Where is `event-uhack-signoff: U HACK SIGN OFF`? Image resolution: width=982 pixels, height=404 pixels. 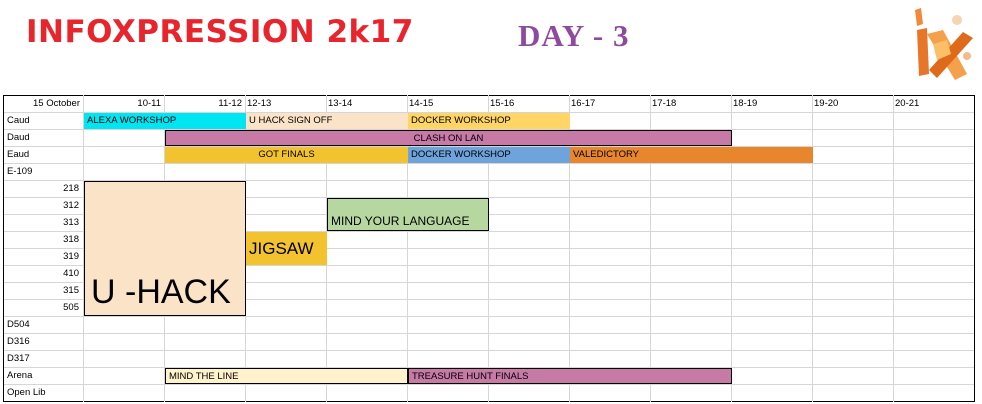
event-uhack-signoff: U HACK SIGN OFF is located at coordinates (327, 121).